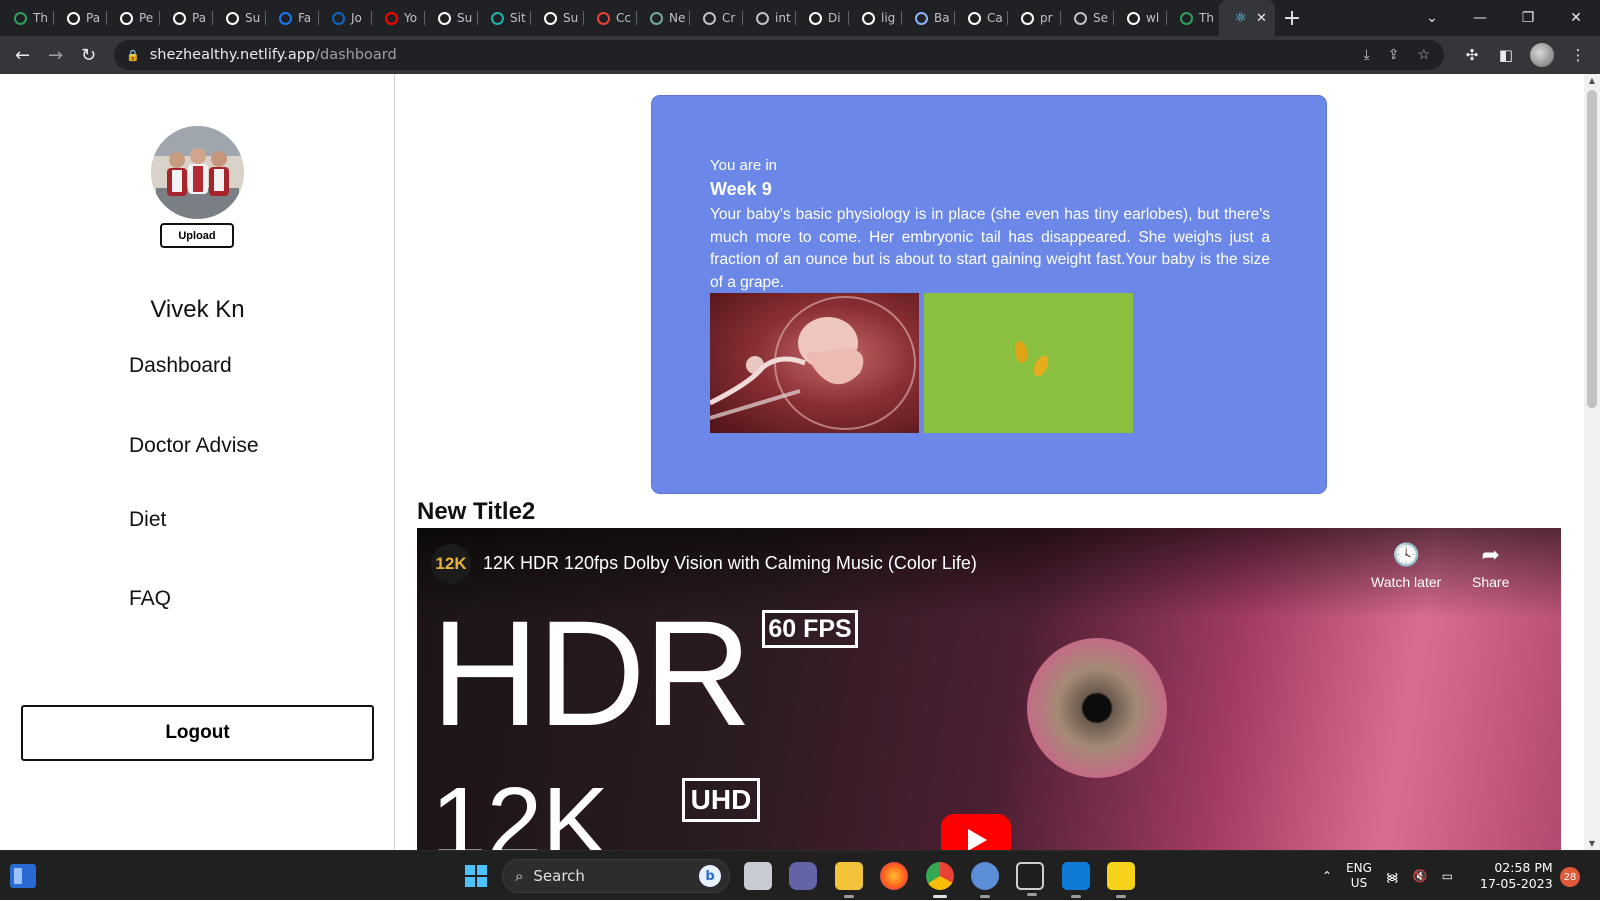 This screenshot has width=1600, height=901. Describe the element at coordinates (147, 520) in the screenshot. I see `nav-diet: Diet` at that location.